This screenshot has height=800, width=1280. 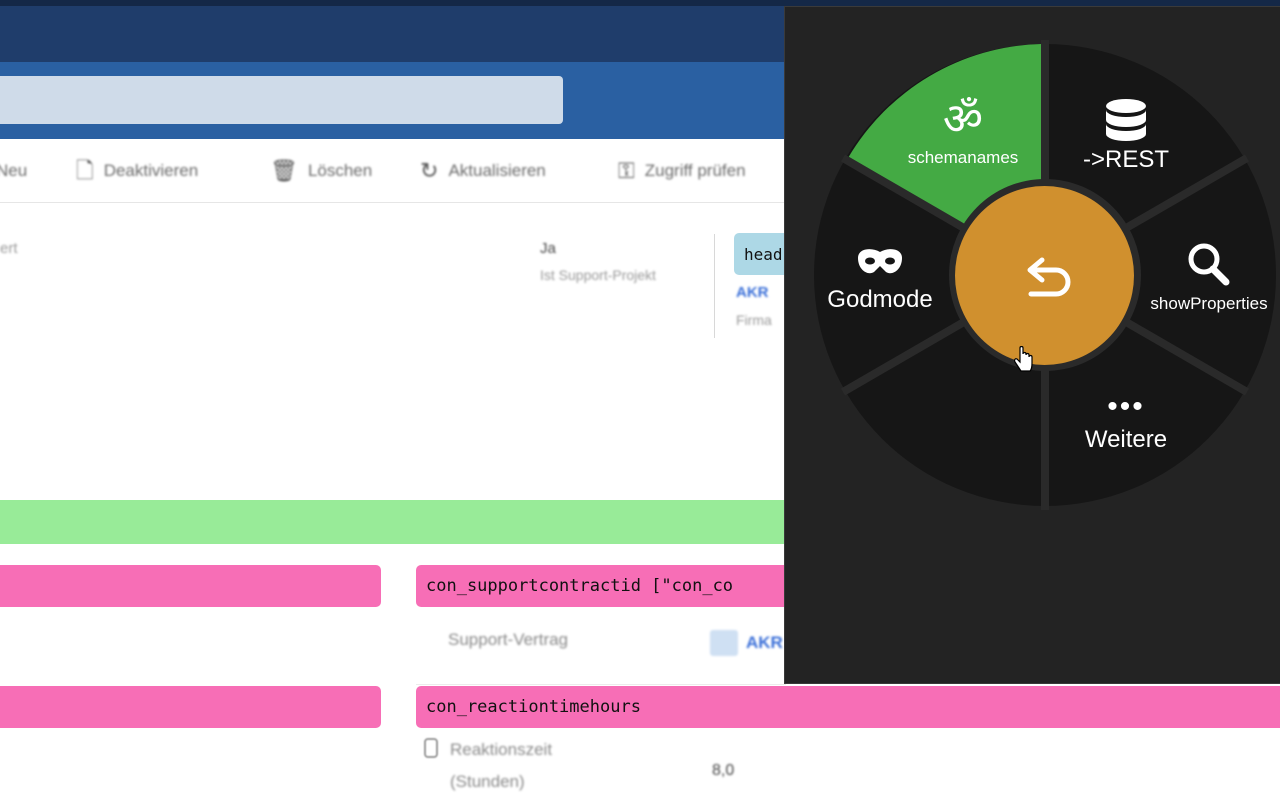 I want to click on menu-item-schemanames: ॐ schemanames, so click(x=963, y=133).